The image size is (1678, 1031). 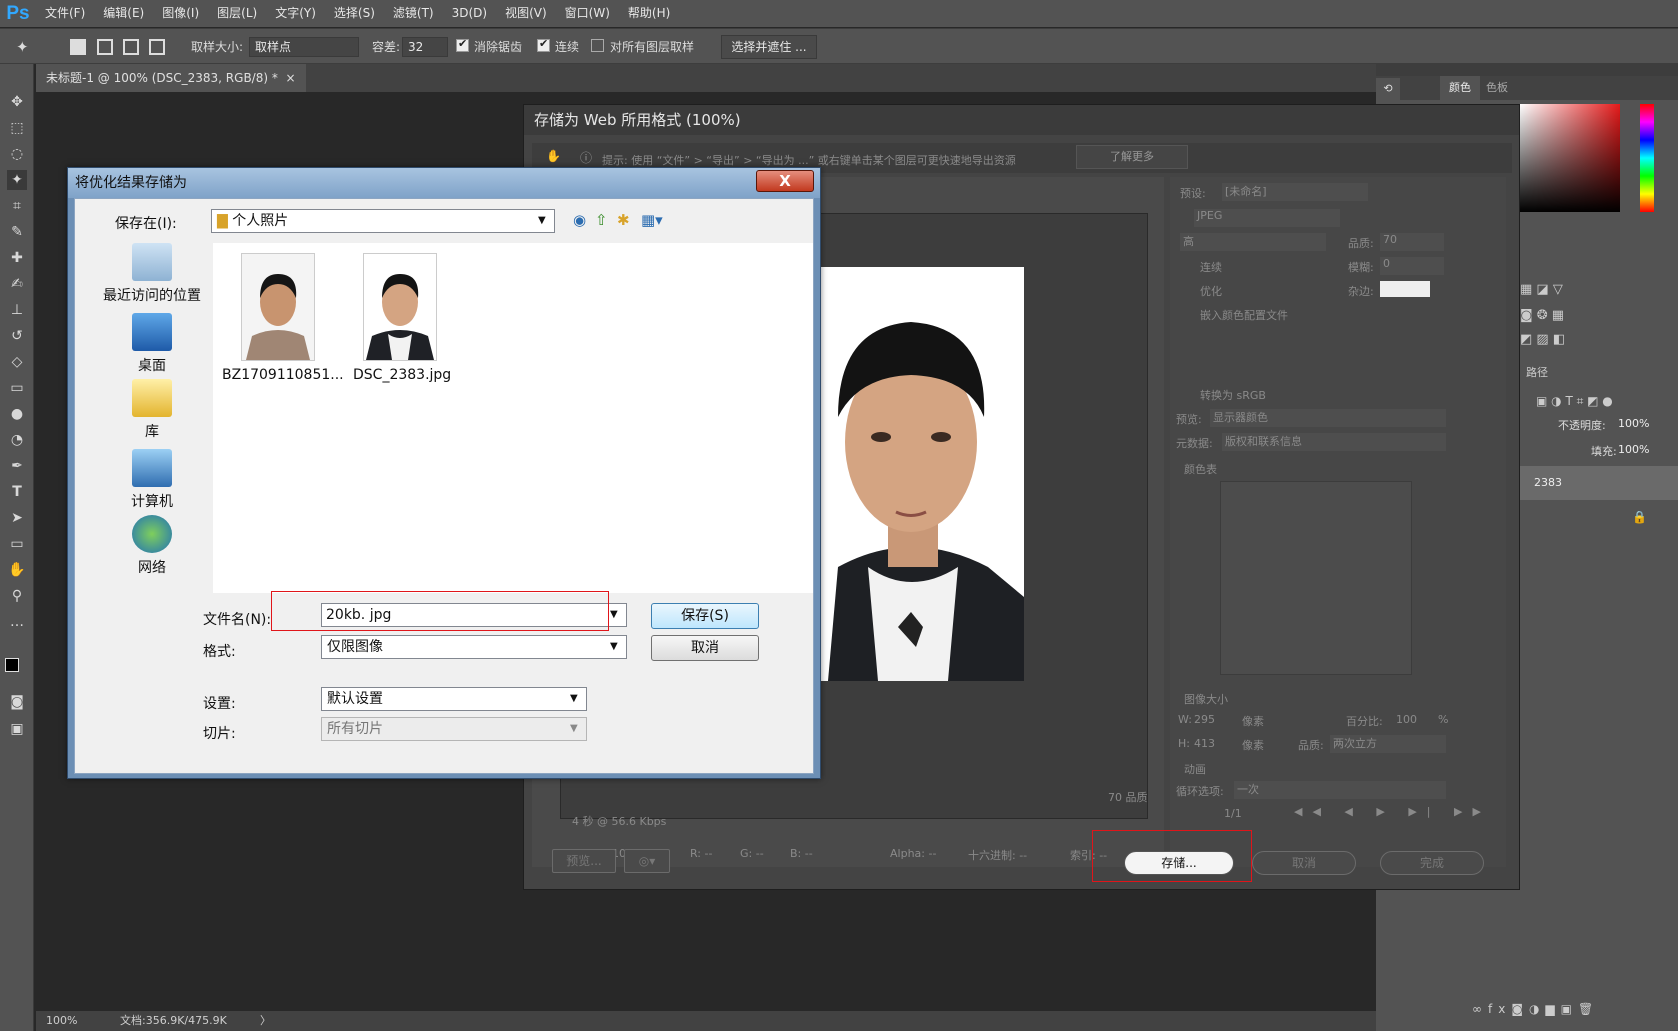 I want to click on close-tab-icon: ×, so click(x=291, y=78).